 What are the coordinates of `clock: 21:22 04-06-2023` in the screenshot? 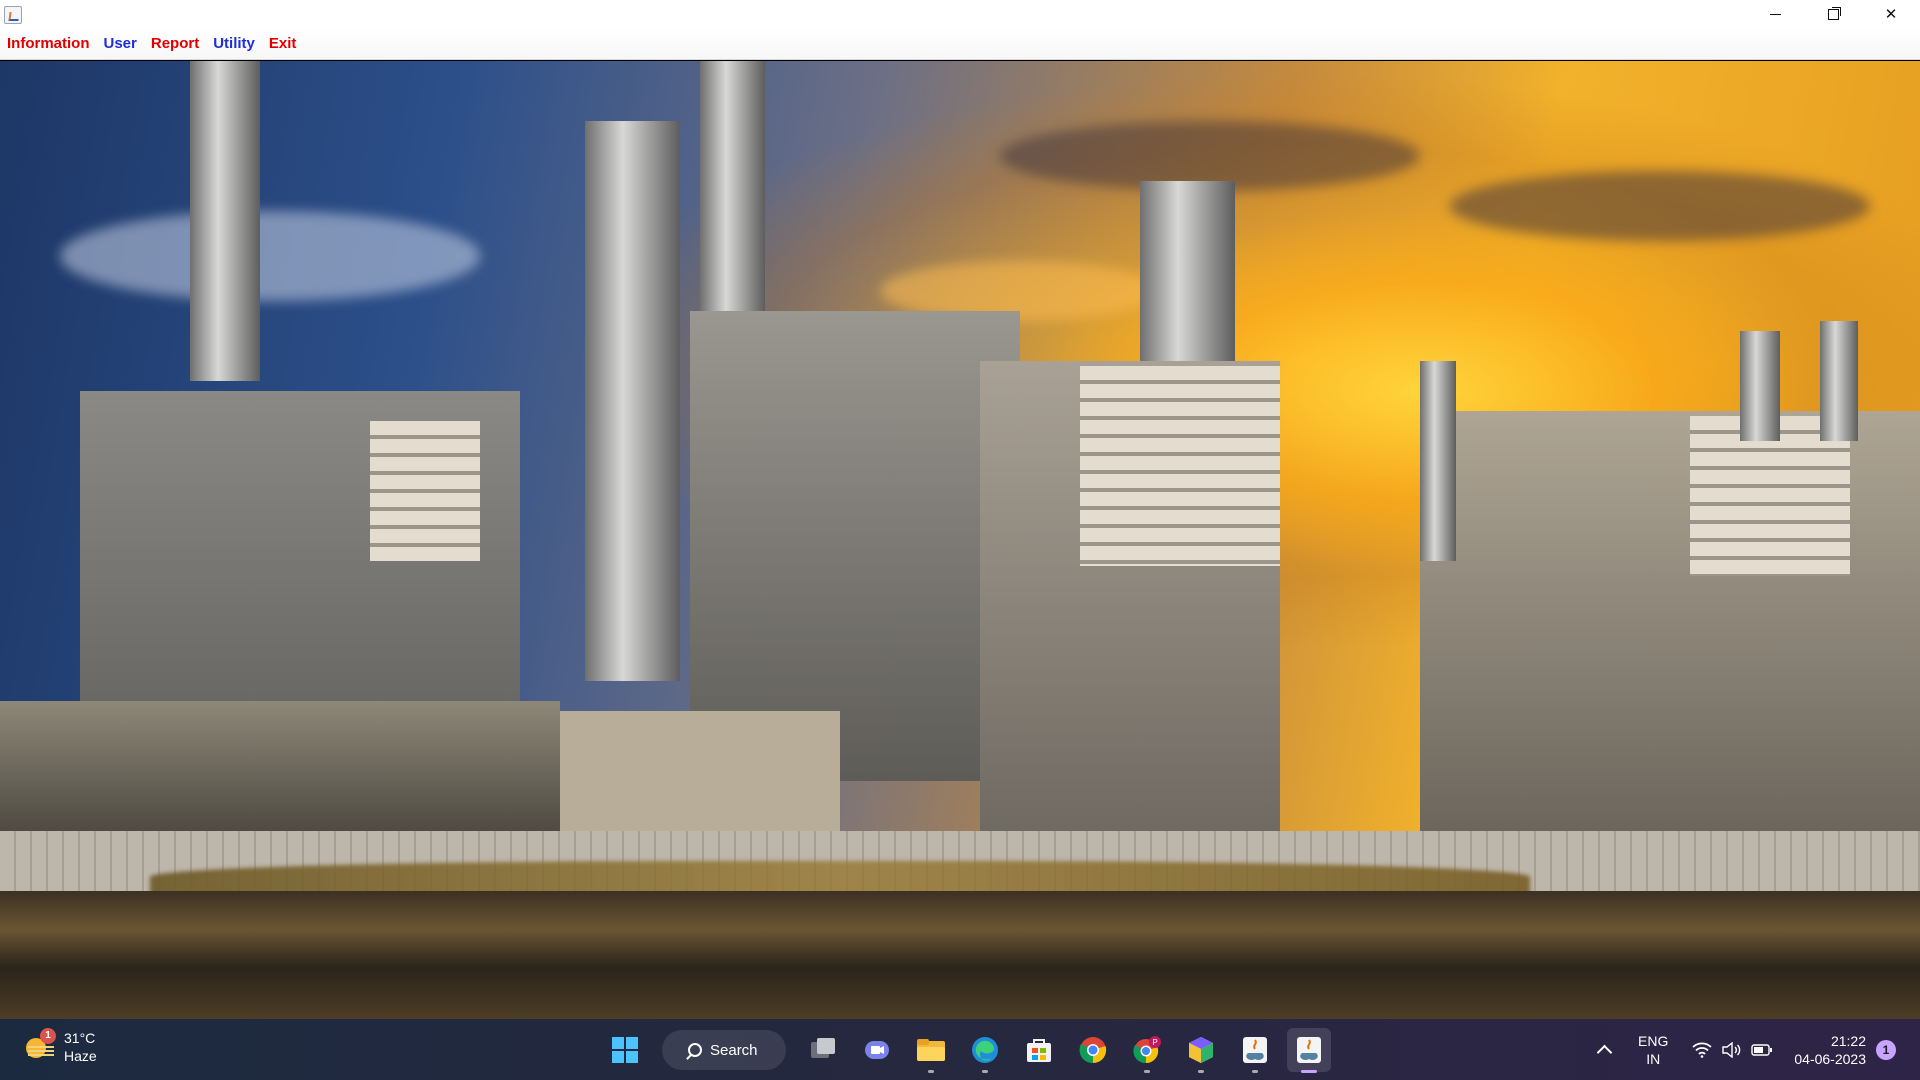 It's located at (1830, 1050).